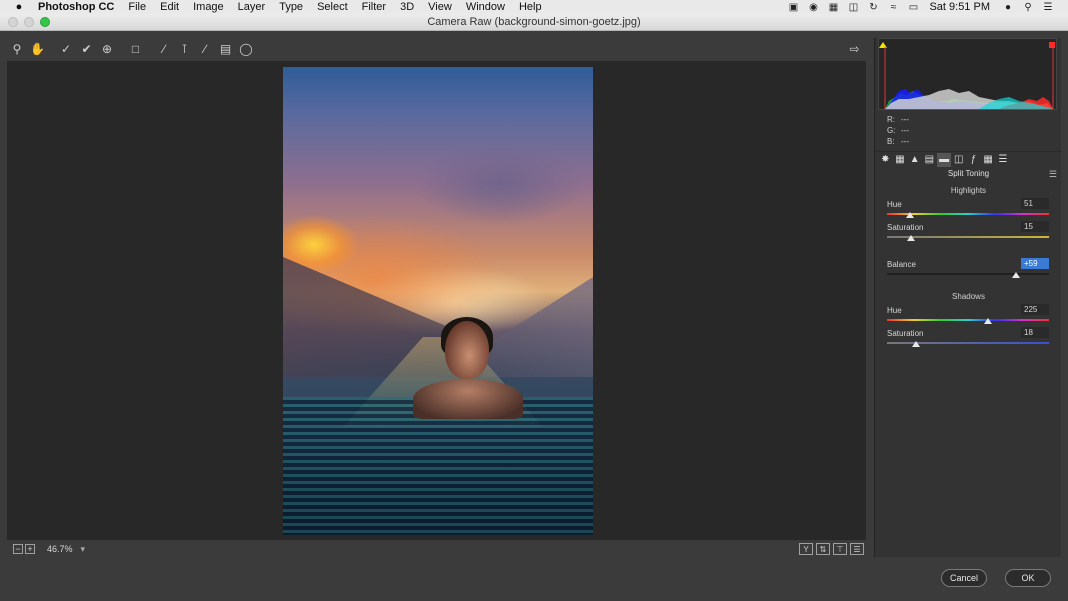  What do you see at coordinates (813, 7) in the screenshot?
I see `creative-cloud-icon: ◉` at bounding box center [813, 7].